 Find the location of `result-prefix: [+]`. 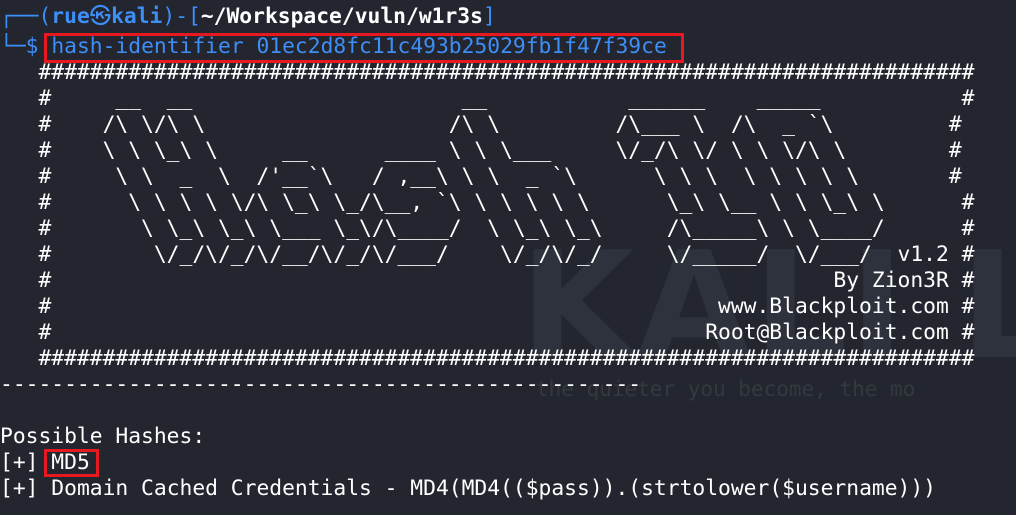

result-prefix: [+] is located at coordinates (26, 488).